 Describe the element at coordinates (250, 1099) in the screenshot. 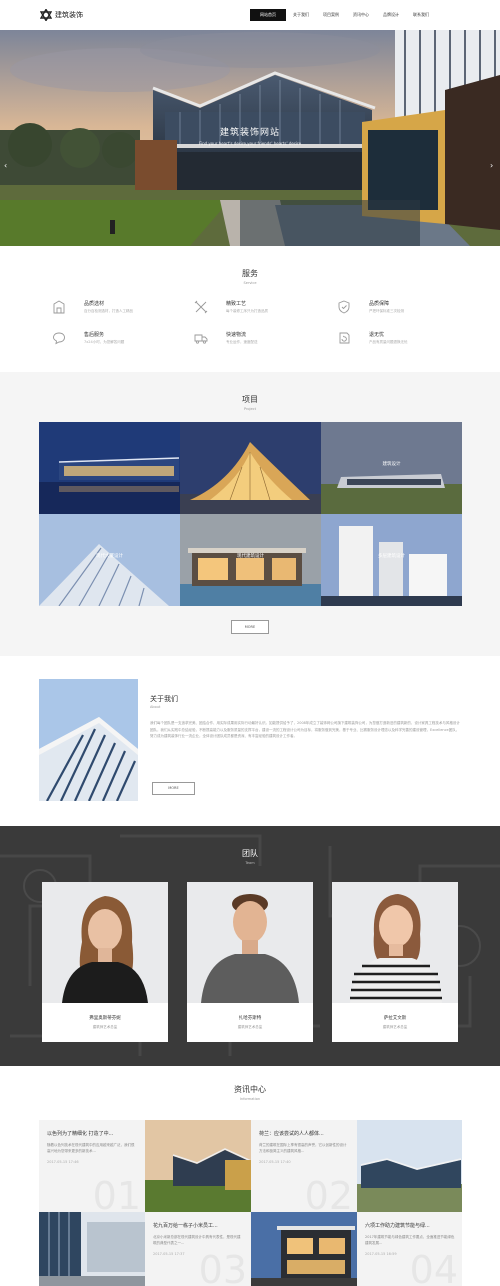

I see `information-title-en: Information` at that location.